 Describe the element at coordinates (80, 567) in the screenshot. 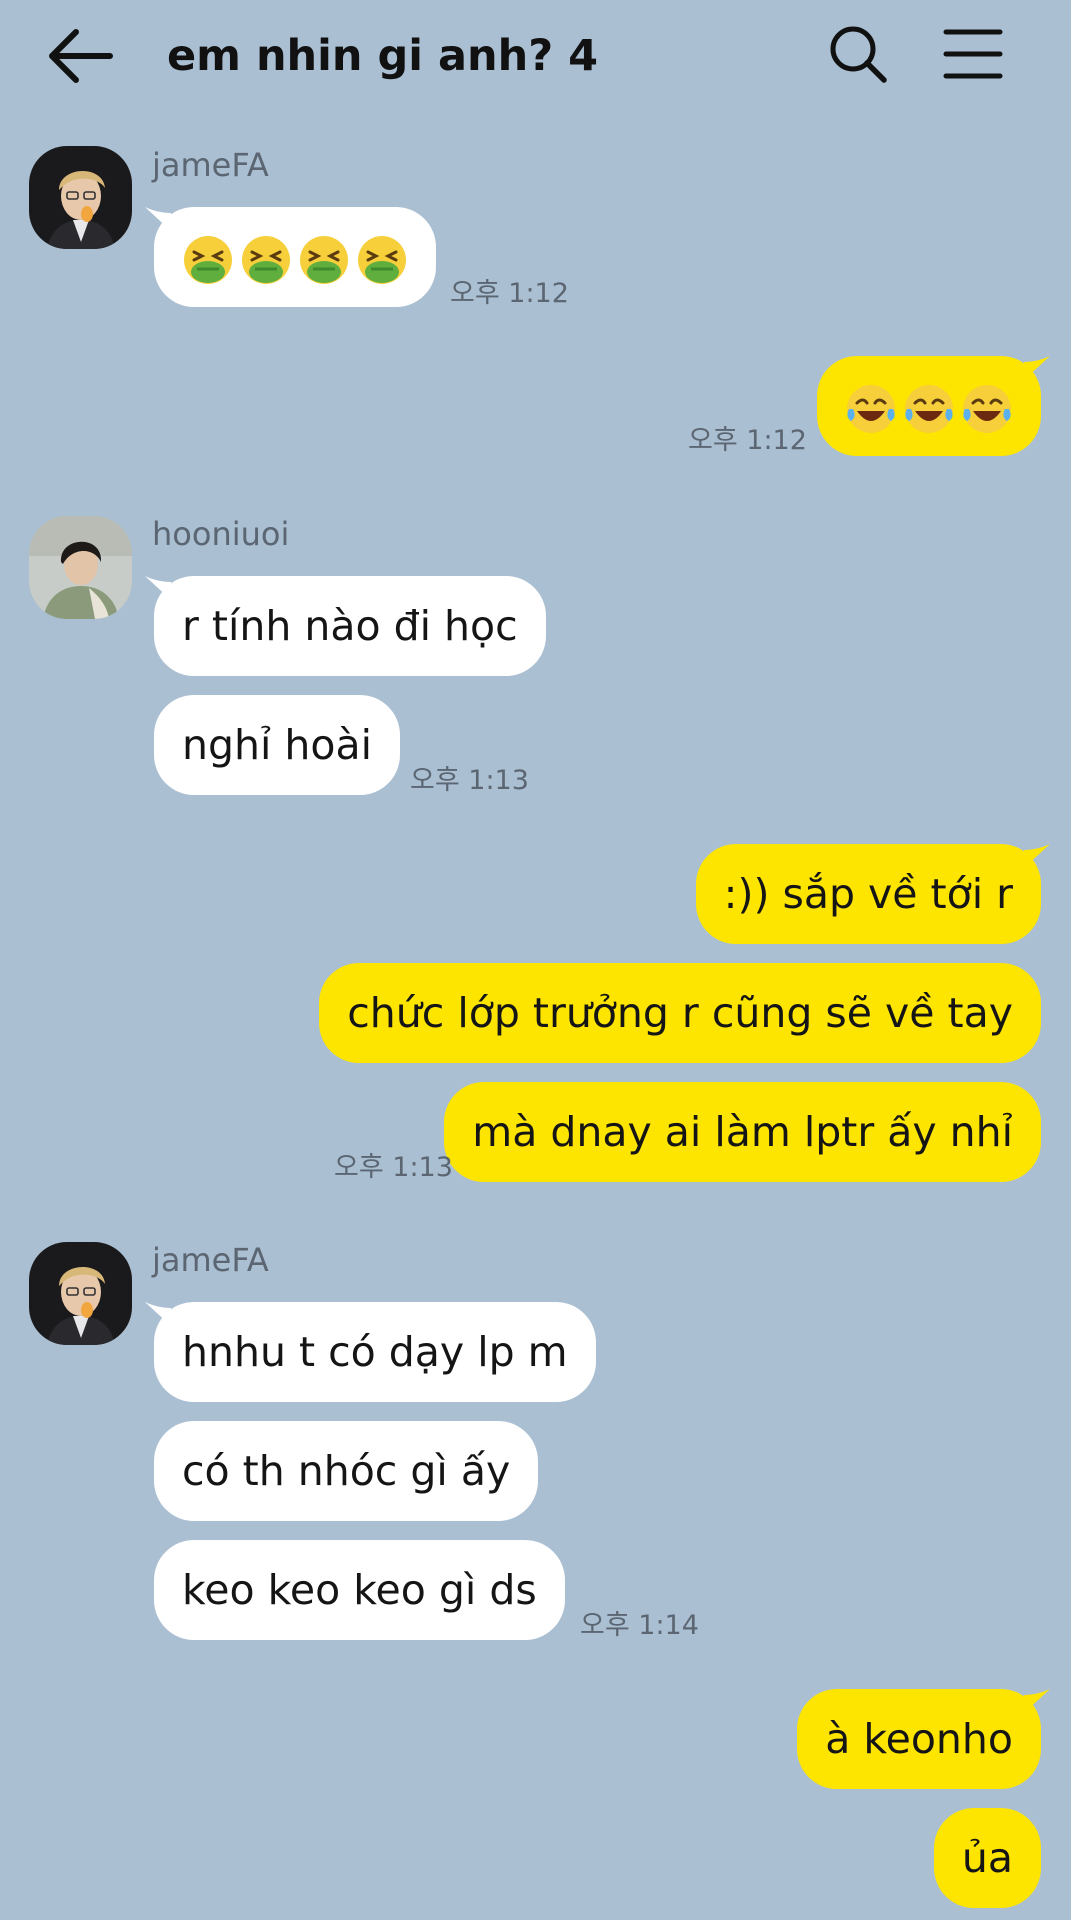

I see `avatar-hooniuoi` at that location.